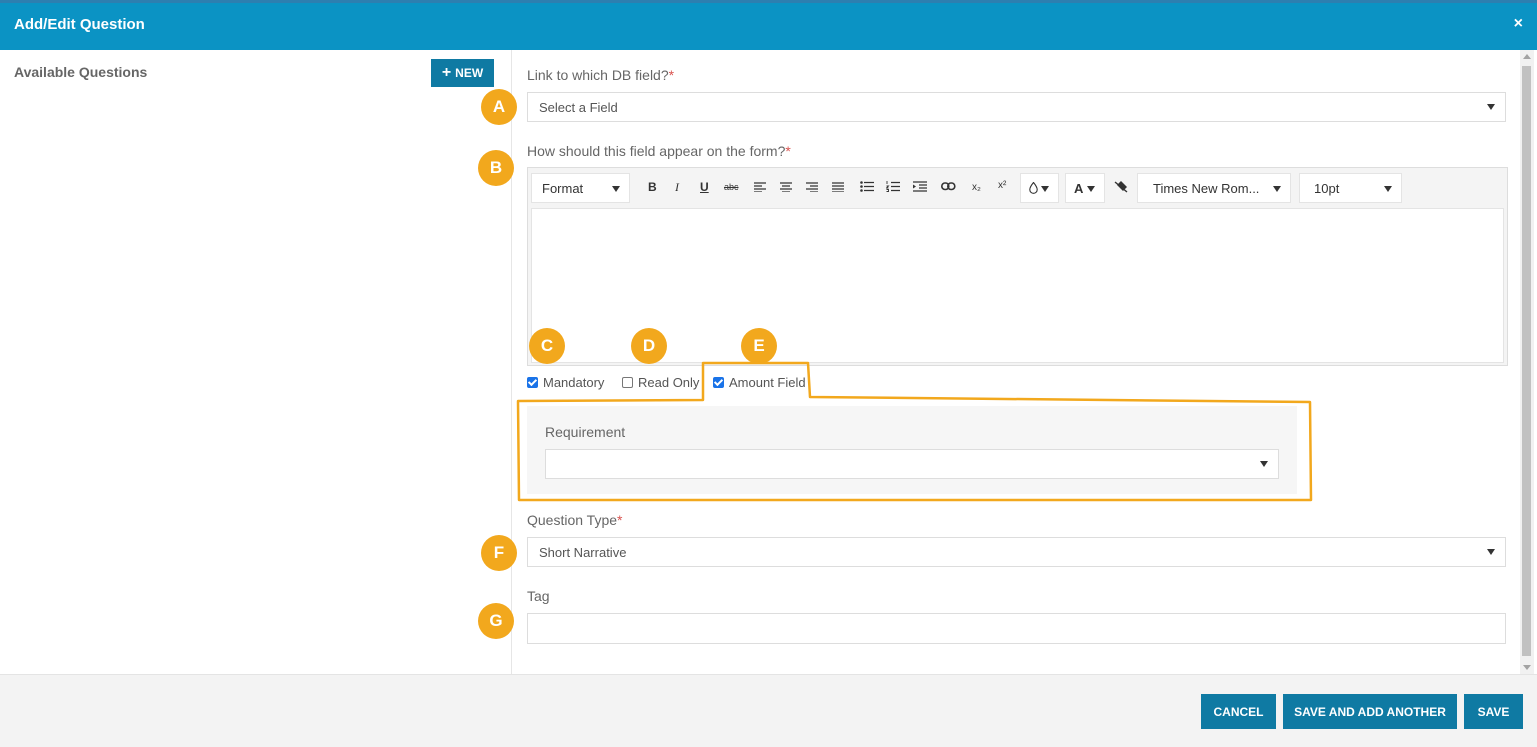 This screenshot has height=747, width=1537. What do you see at coordinates (446, 72) in the screenshot?
I see `plus-icon: +` at bounding box center [446, 72].